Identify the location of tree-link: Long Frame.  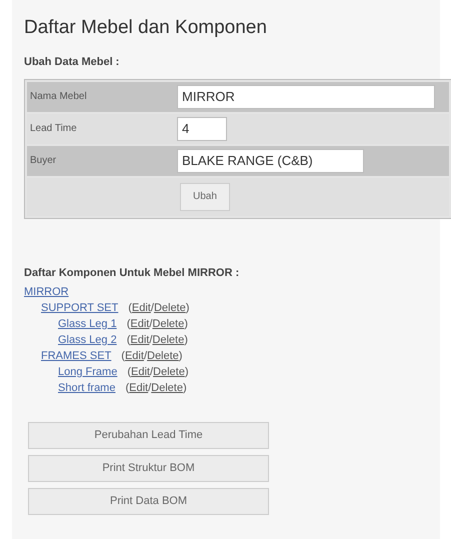
(88, 372).